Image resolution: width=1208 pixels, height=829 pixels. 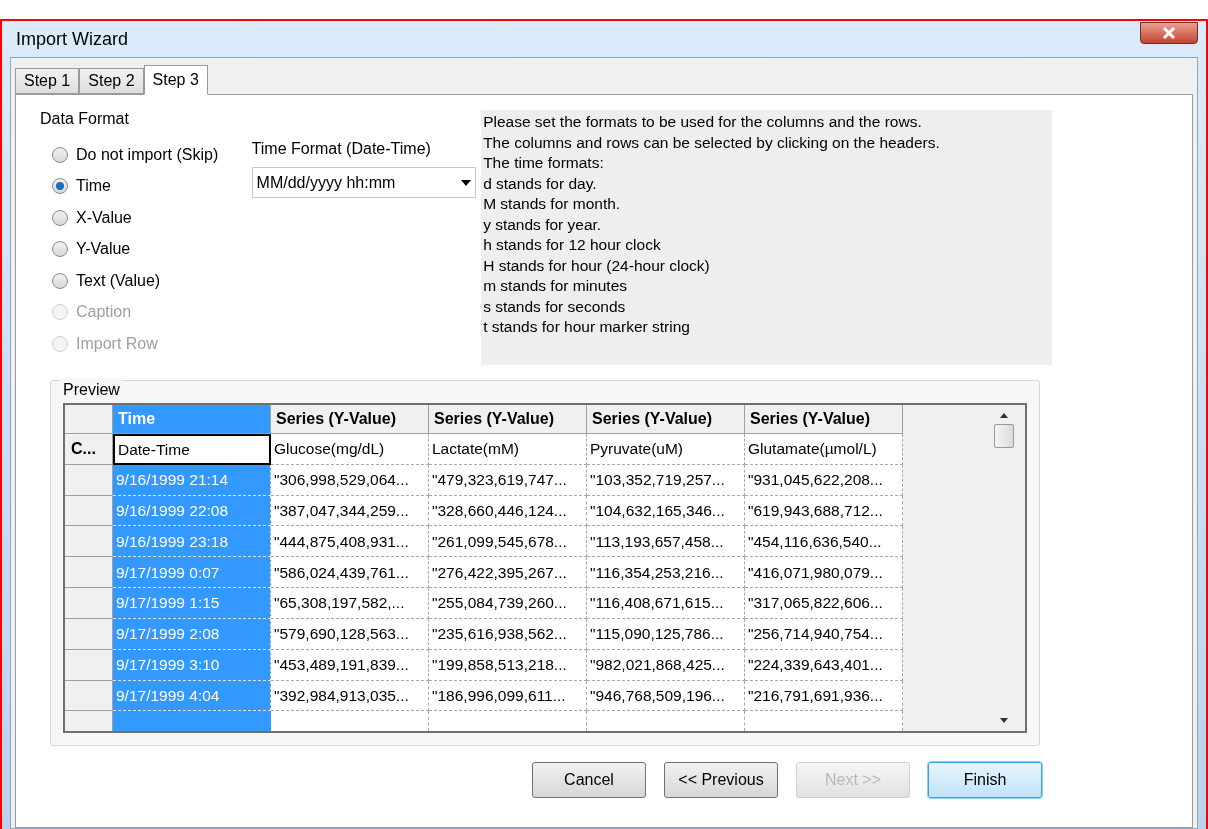 What do you see at coordinates (192, 449) in the screenshot?
I see `table-cell: Date-Time` at bounding box center [192, 449].